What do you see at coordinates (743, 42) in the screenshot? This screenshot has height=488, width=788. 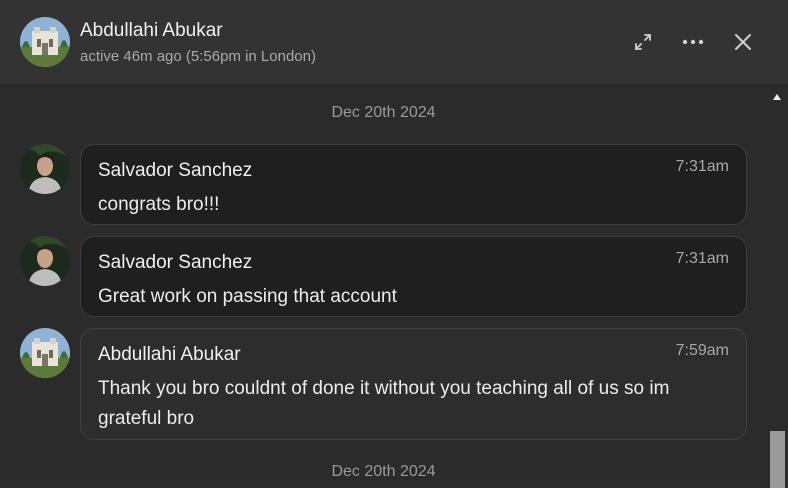 I see `close-icon` at bounding box center [743, 42].